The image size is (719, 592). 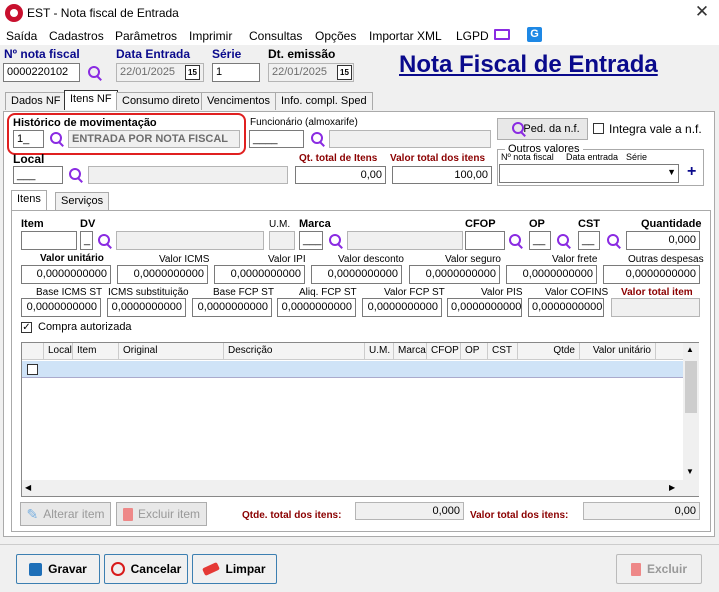 What do you see at coordinates (146, 569) in the screenshot?
I see `cancelar-button: Cancelar` at bounding box center [146, 569].